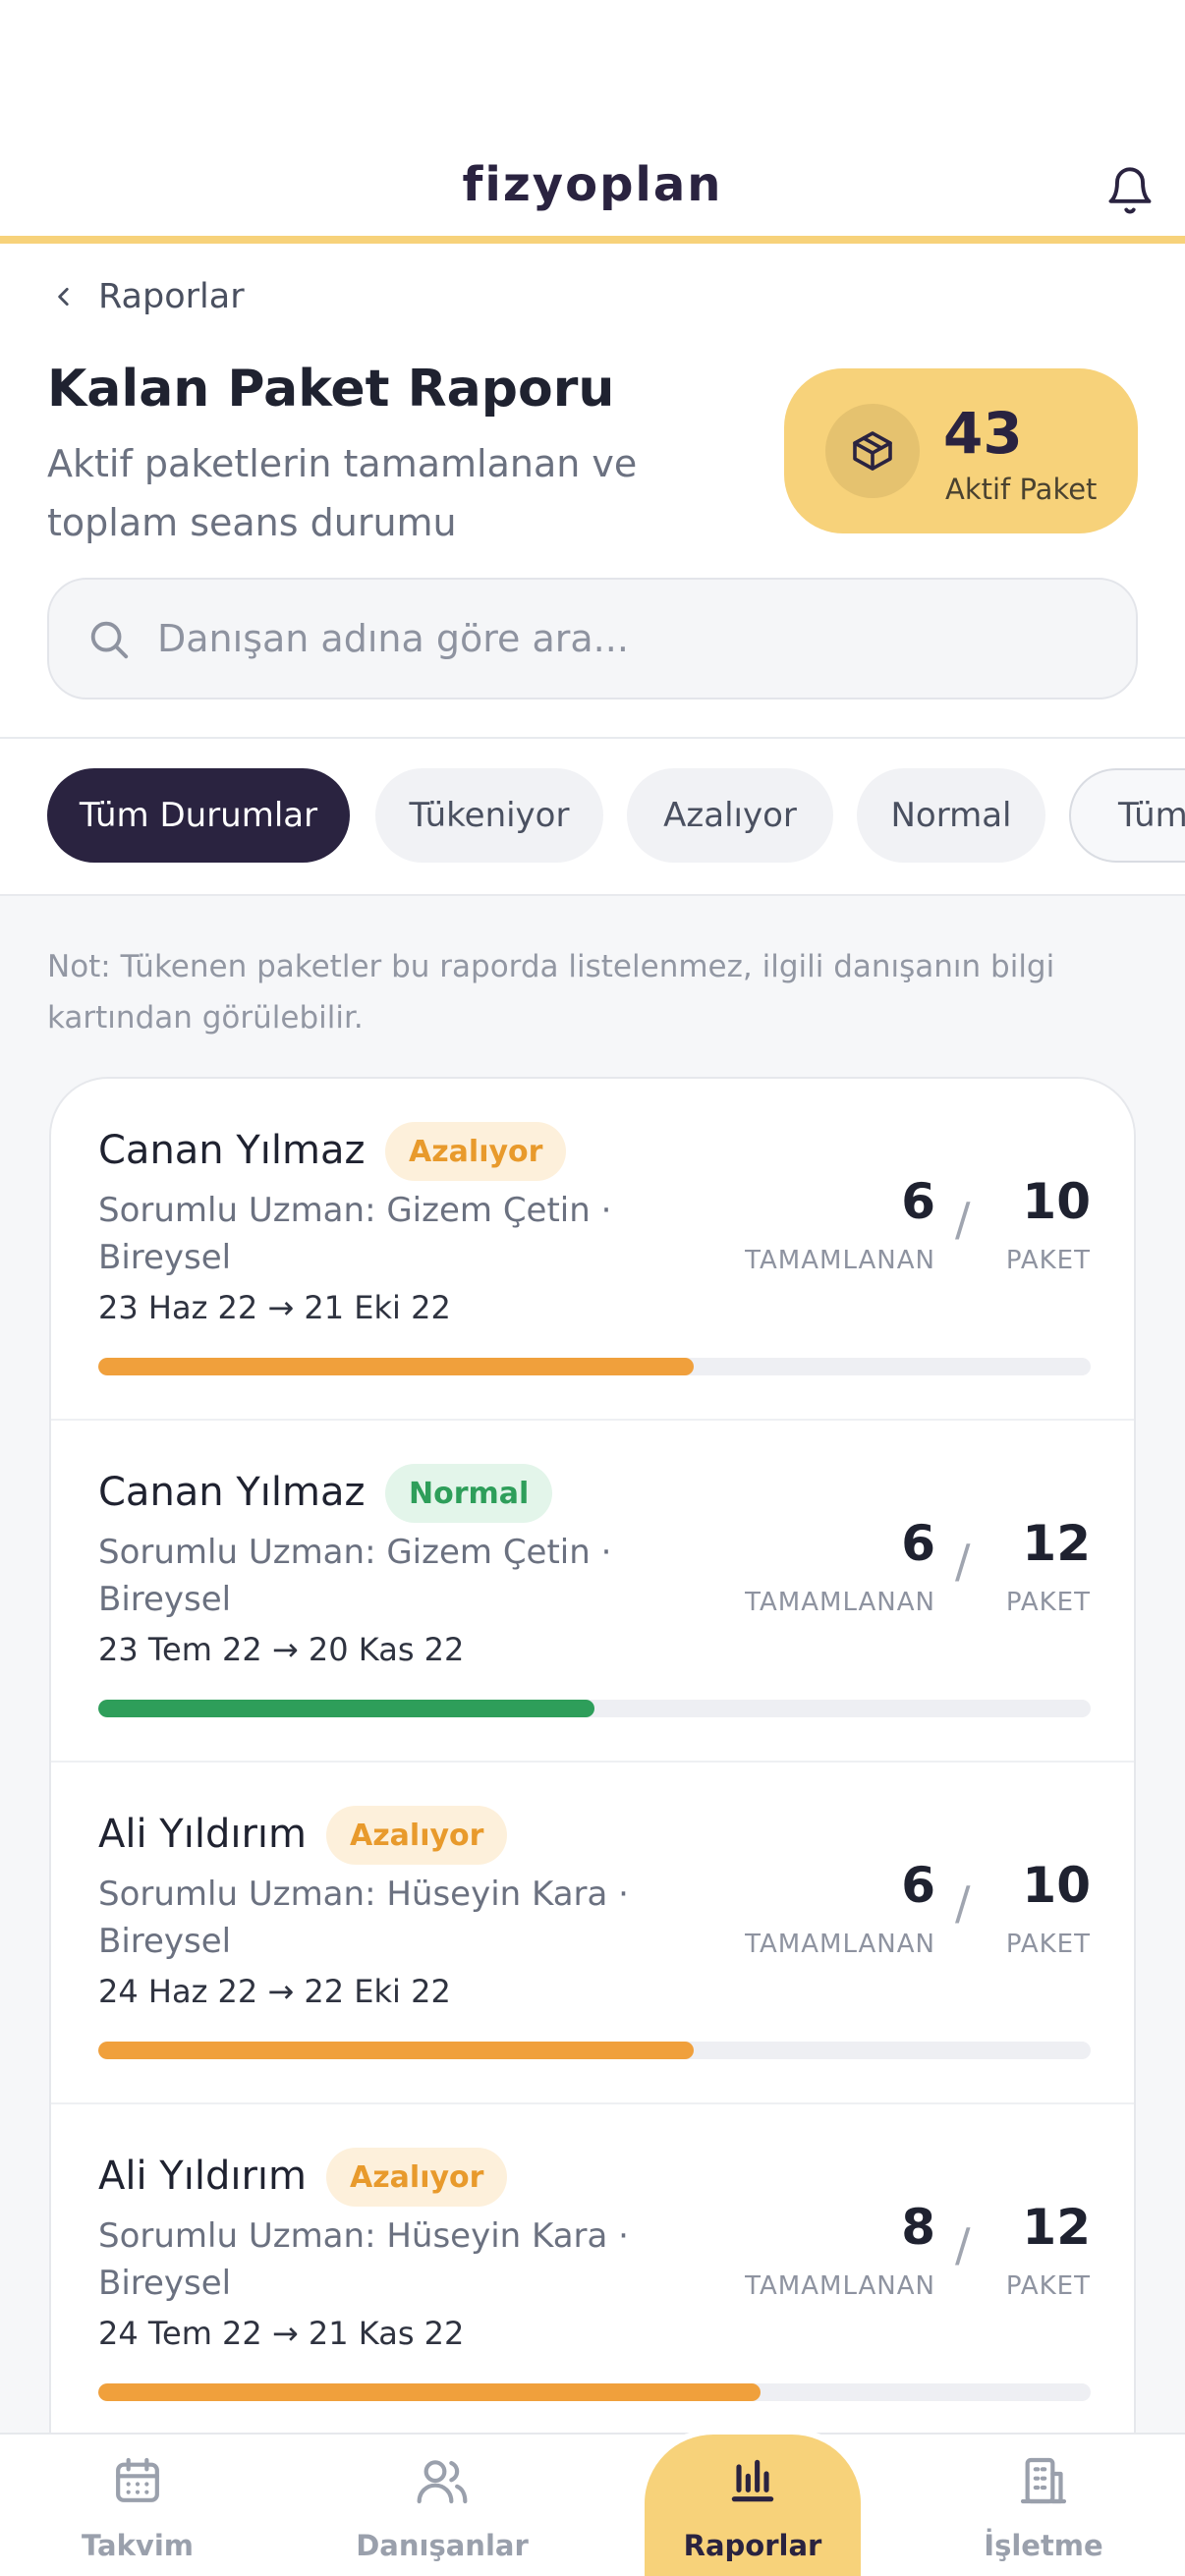 The width and height of the screenshot is (1185, 2576). I want to click on back-button: Raporlar, so click(148, 296).